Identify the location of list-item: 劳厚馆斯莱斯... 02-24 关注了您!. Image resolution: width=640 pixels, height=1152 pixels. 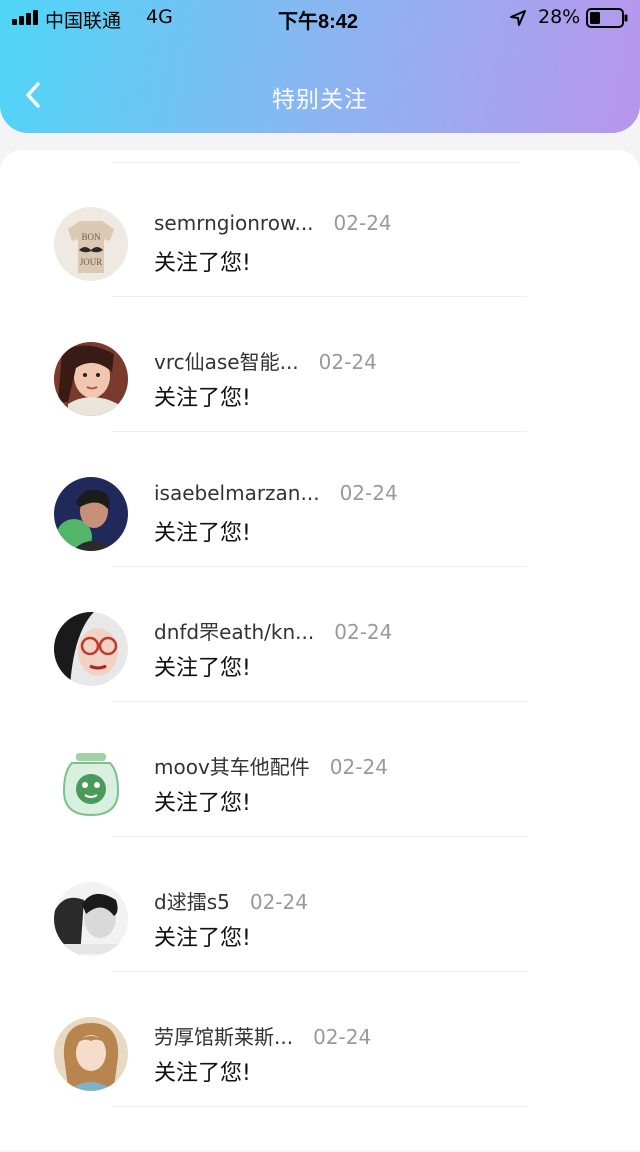
(320, 1084).